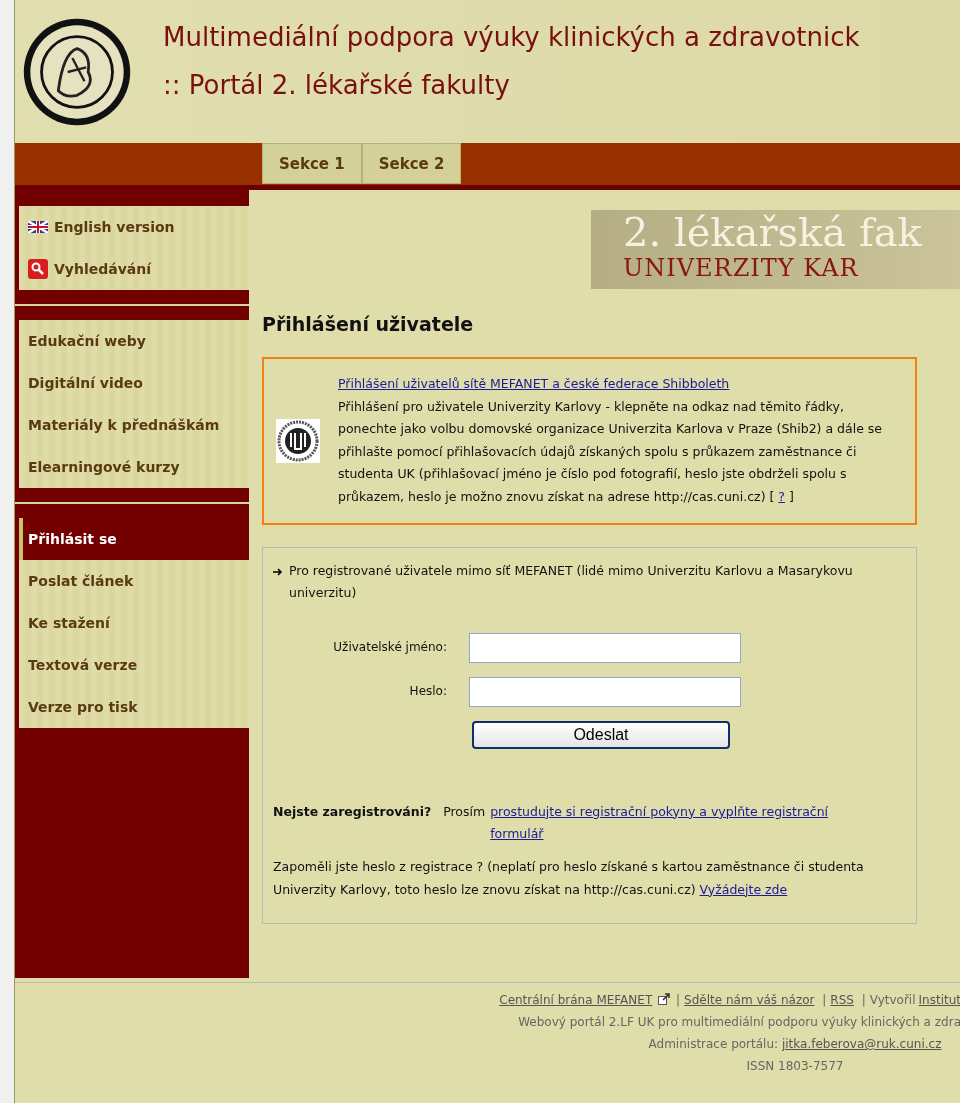  Describe the element at coordinates (134, 425) in the screenshot. I see `menu-item: Materiály k přednáškám` at that location.